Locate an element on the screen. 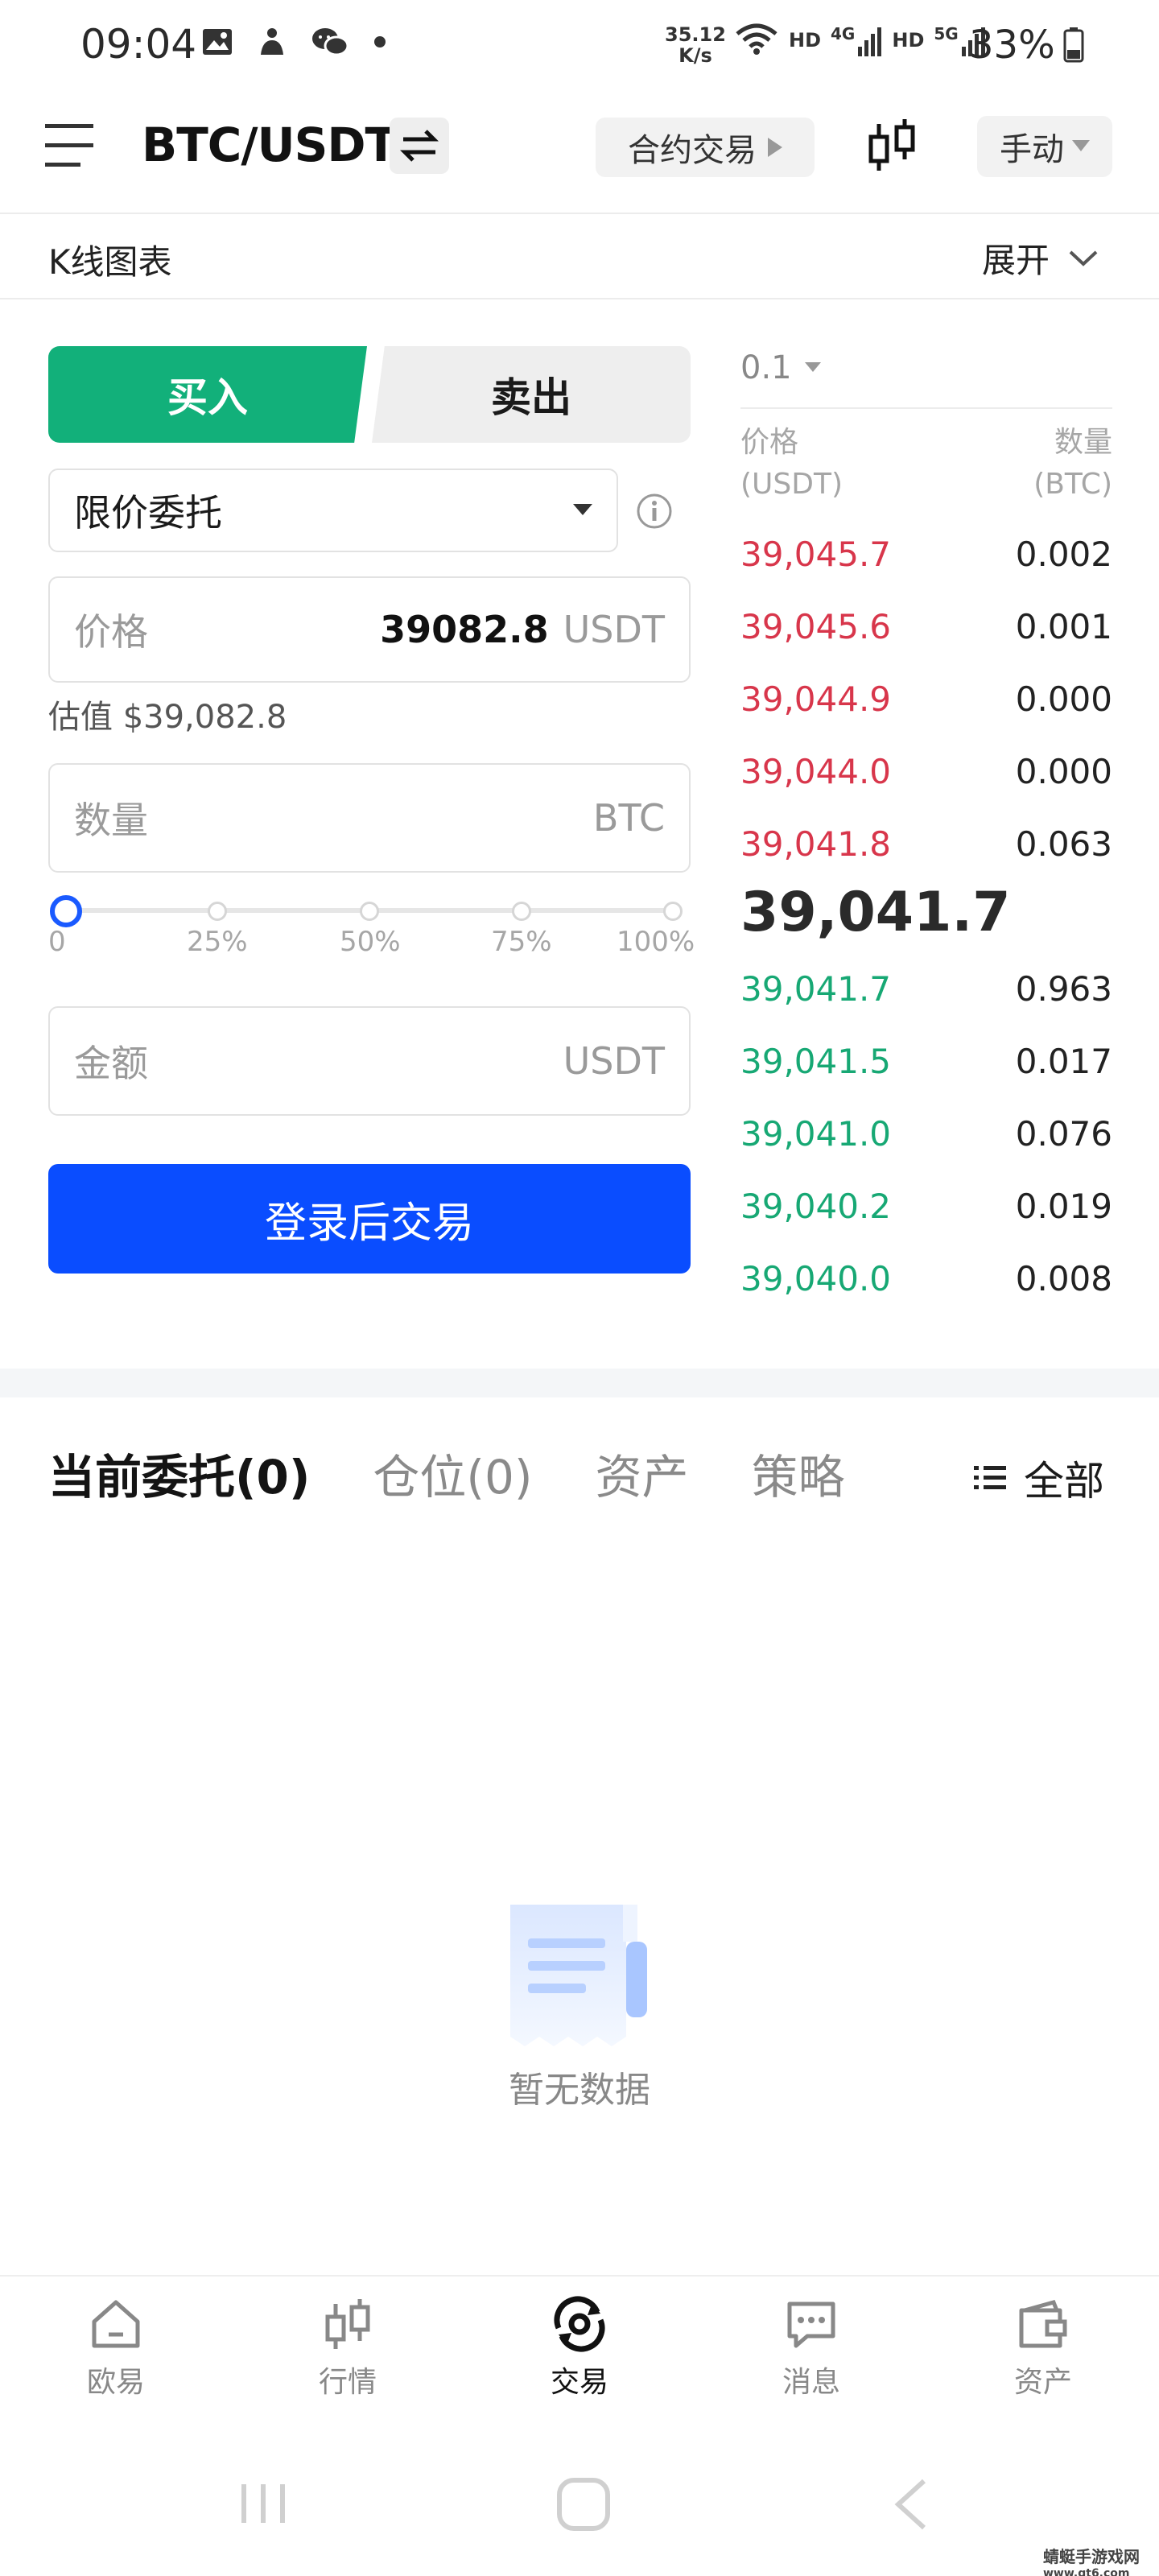  system-icons: HD 4G HD 5G is located at coordinates (860, 40).